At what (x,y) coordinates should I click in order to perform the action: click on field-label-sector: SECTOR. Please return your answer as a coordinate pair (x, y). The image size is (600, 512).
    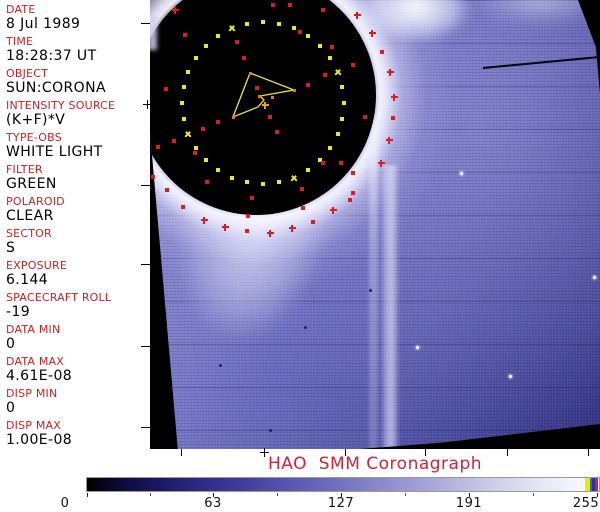
    Looking at the image, I should click on (29, 233).